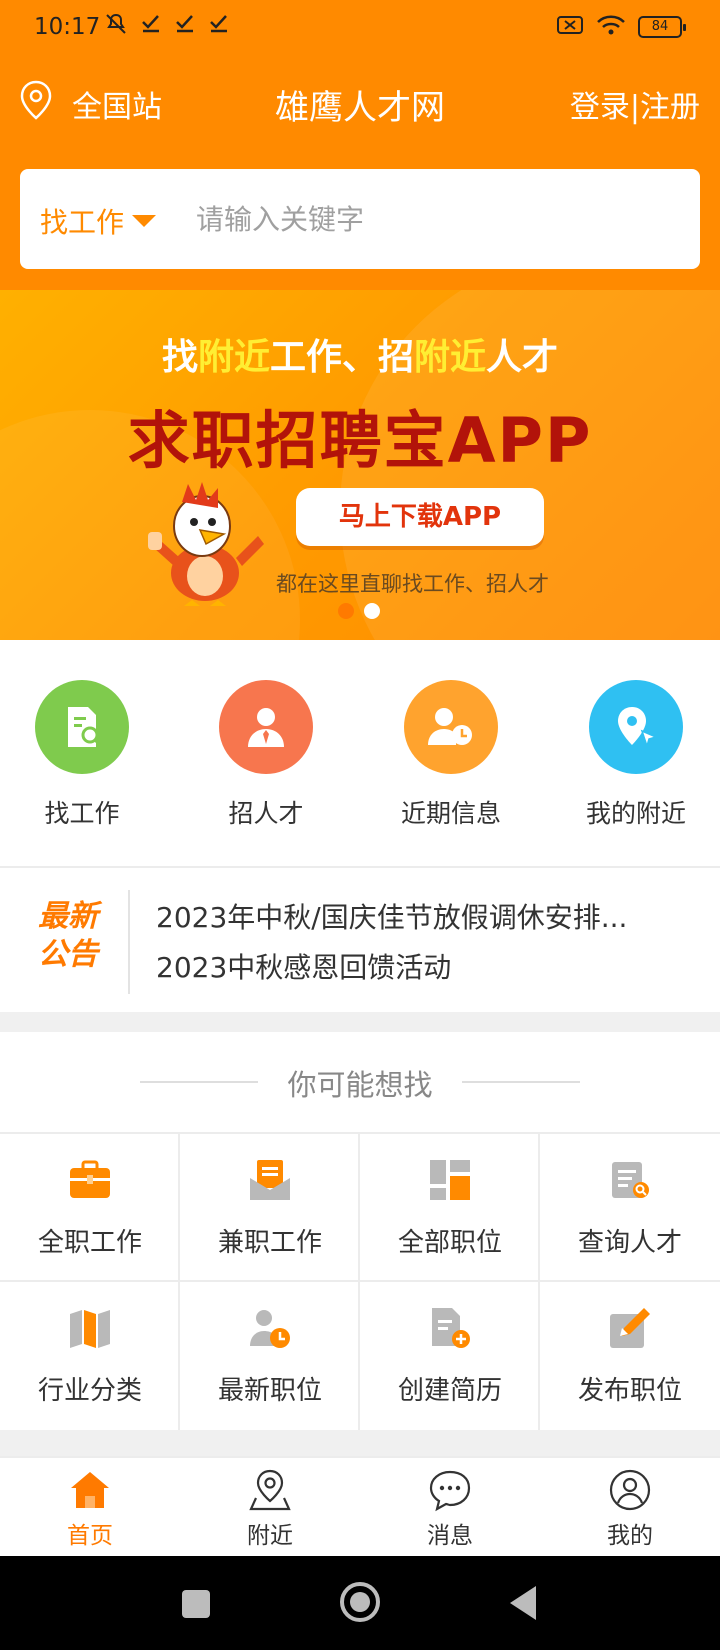 This screenshot has height=1650, width=720. I want to click on grid-item-label: 全职工作, so click(89, 1243).